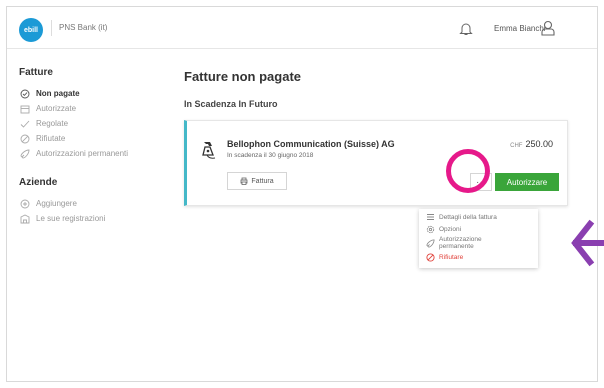  What do you see at coordinates (468, 217) in the screenshot?
I see `menu-item-label: Dettagli della fattura` at bounding box center [468, 217].